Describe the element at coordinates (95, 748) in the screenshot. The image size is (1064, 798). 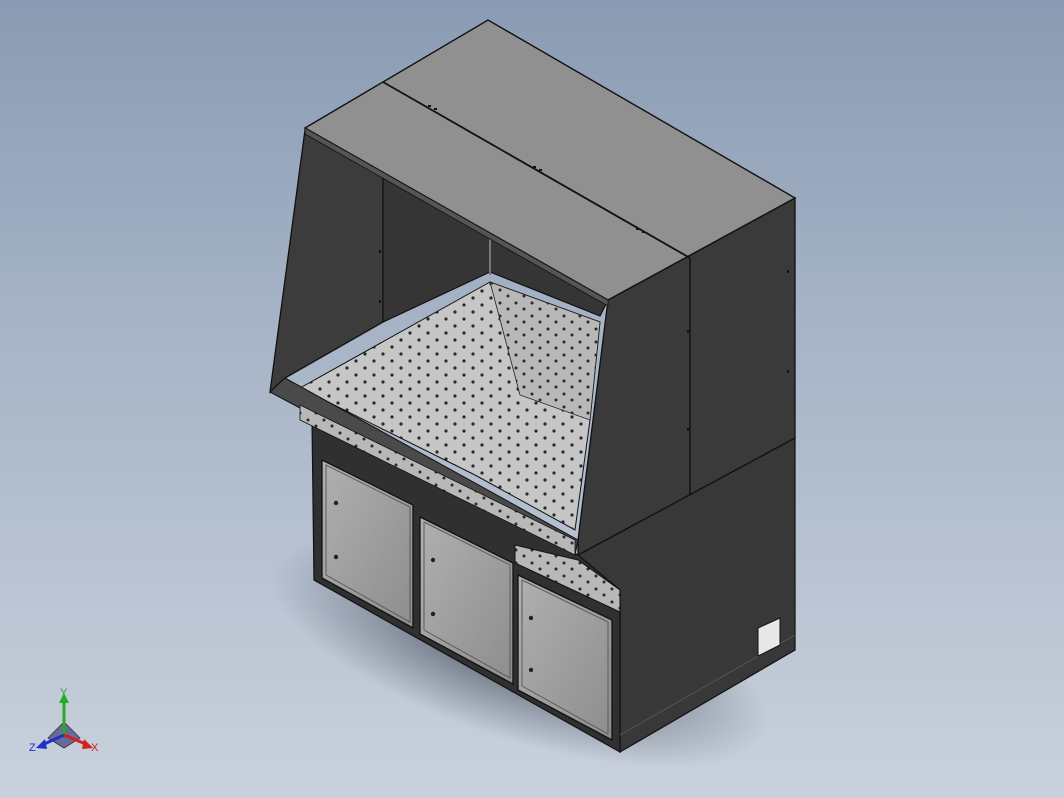
I see `triad-x-label: X` at that location.